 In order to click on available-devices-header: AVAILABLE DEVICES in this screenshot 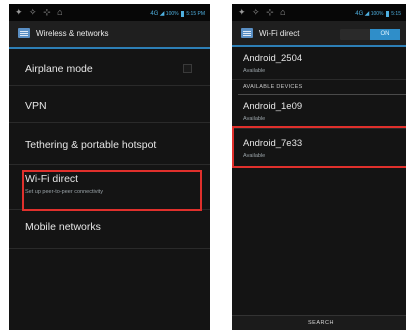, I will do `click(273, 87)`.